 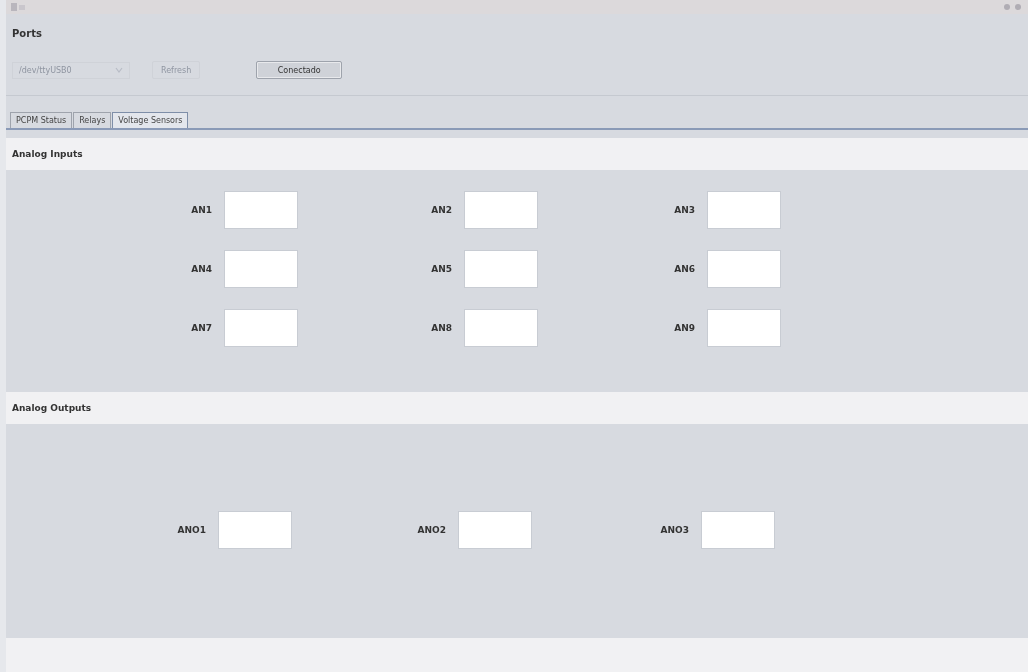 I want to click on tab: Relays, so click(x=92, y=120).